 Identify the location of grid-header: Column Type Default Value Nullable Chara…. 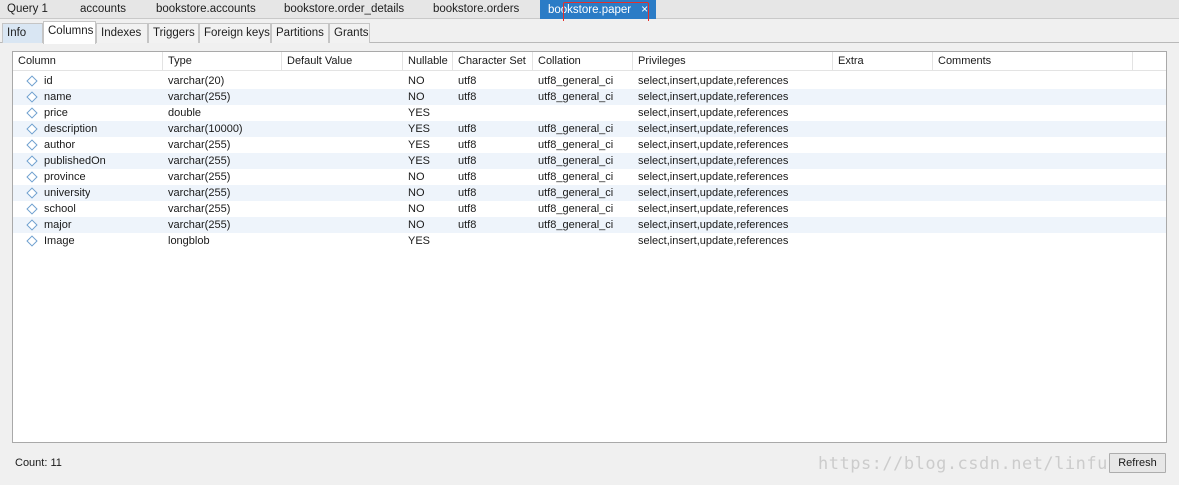
(589, 61).